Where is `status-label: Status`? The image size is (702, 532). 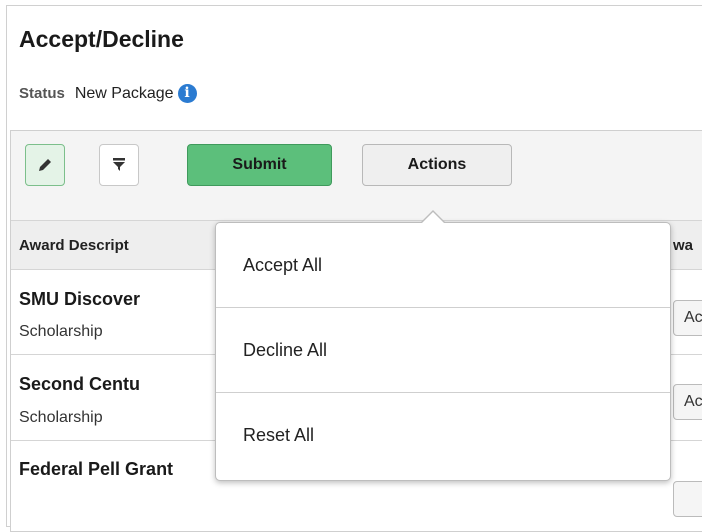 status-label: Status is located at coordinates (42, 93).